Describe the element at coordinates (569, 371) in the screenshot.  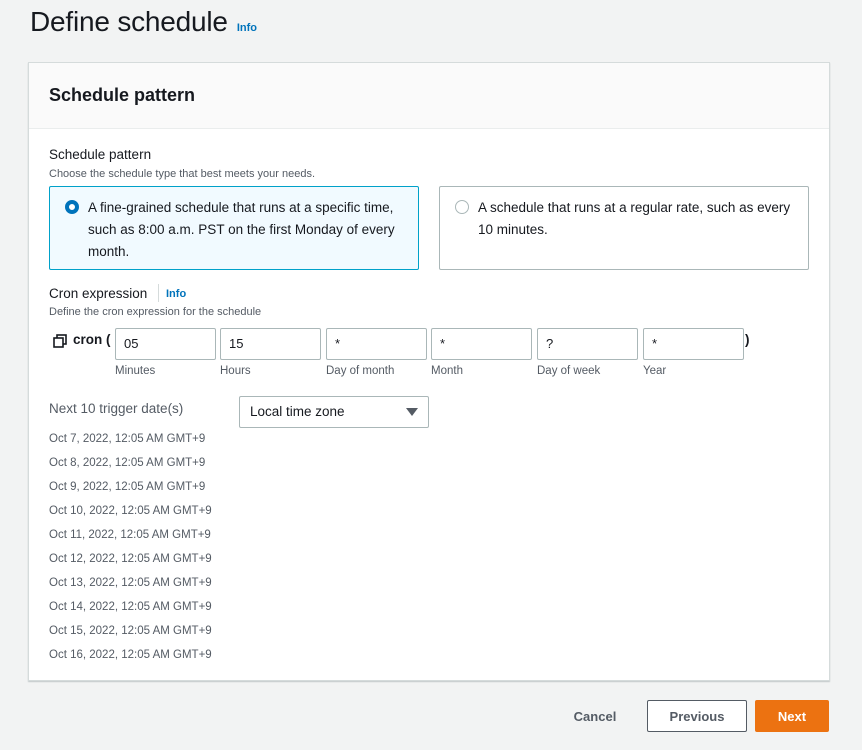
I see `caption-day-of-week: Day of week` at that location.